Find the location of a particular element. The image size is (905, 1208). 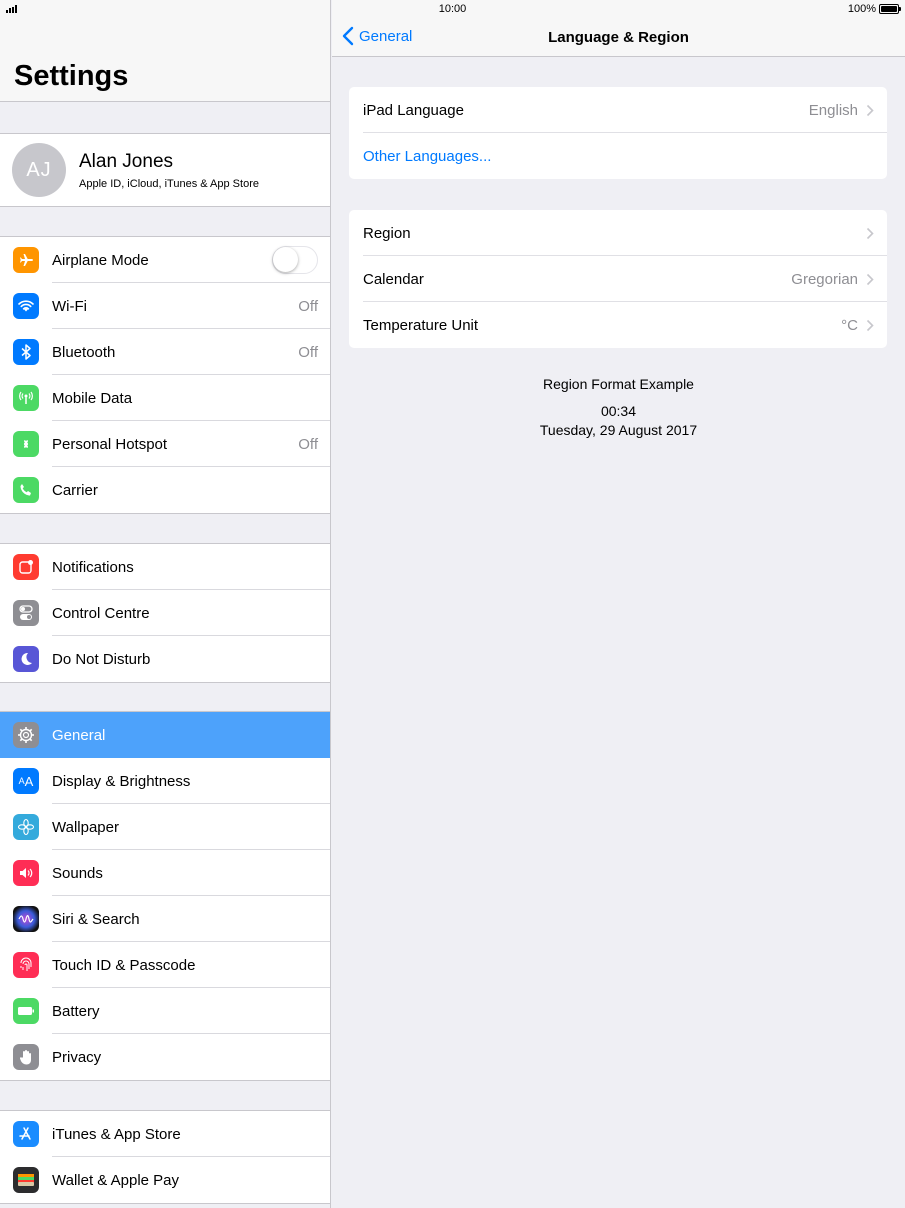

region-label: Region is located at coordinates (387, 233).